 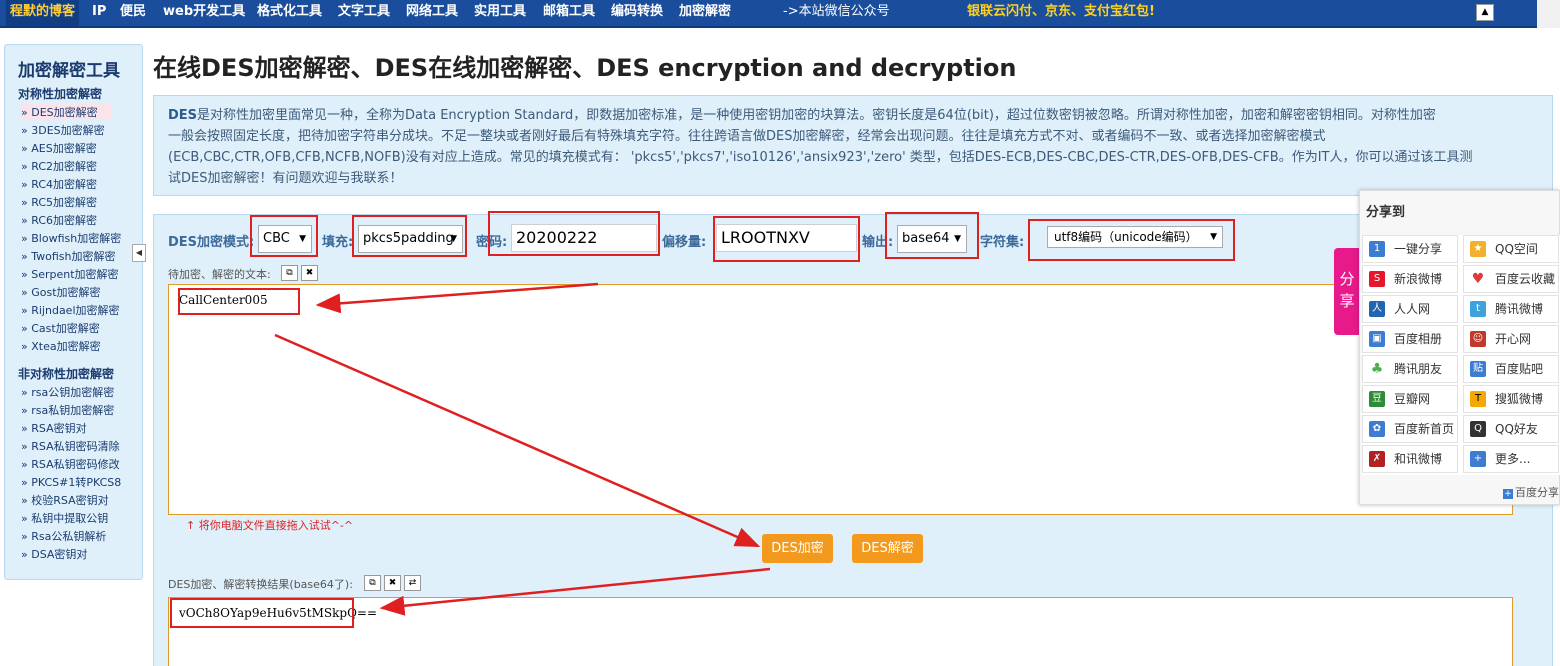 What do you see at coordinates (338, 242) in the screenshot?
I see `padding-label: 填充:` at bounding box center [338, 242].